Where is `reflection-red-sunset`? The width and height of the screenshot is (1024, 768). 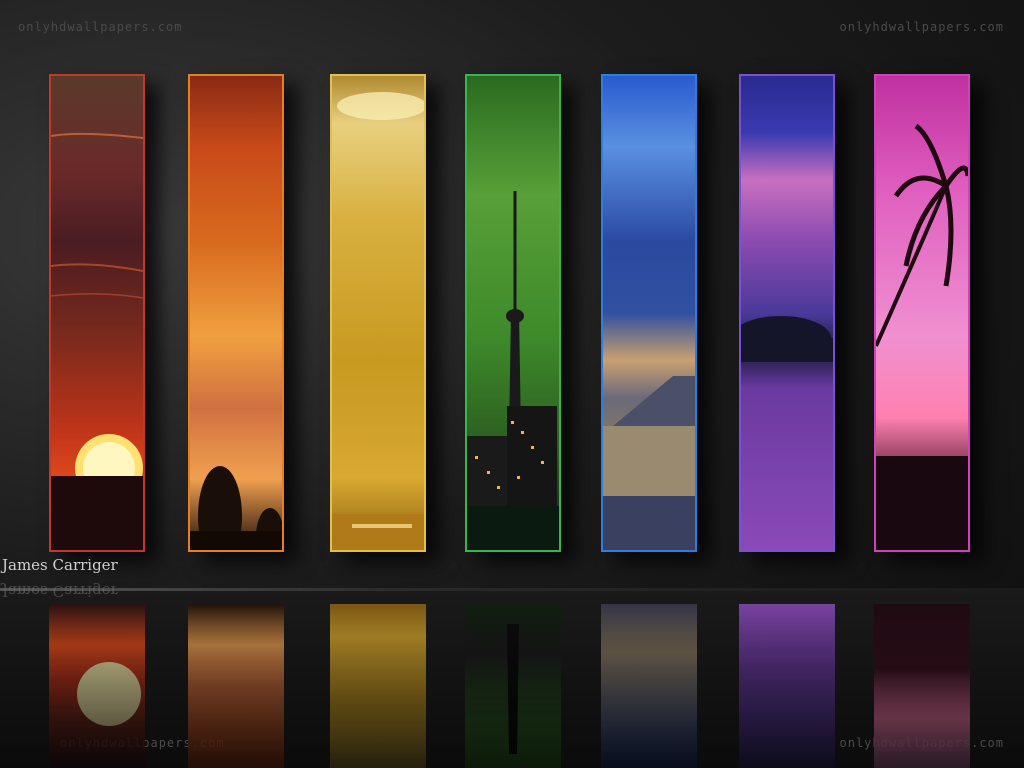
reflection-red-sunset is located at coordinates (97, 686).